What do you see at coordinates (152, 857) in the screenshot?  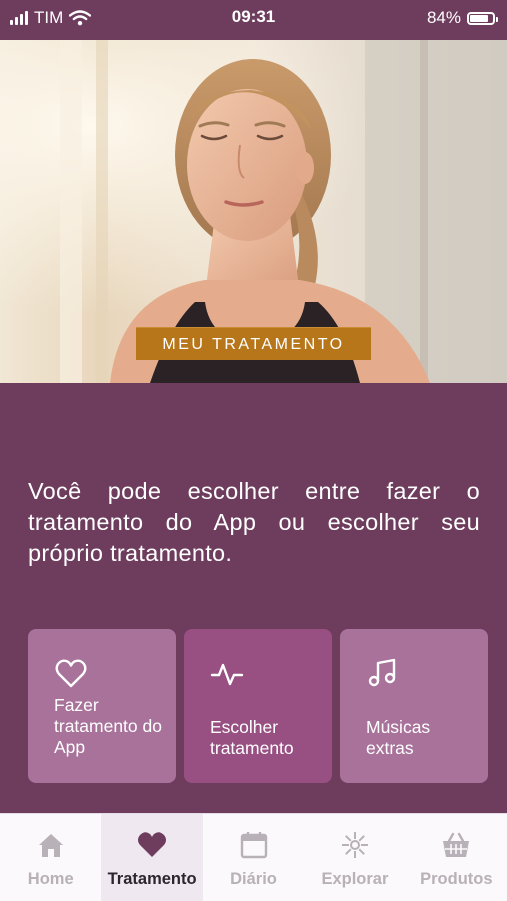 I see `tab-tratamento: Tratamento` at bounding box center [152, 857].